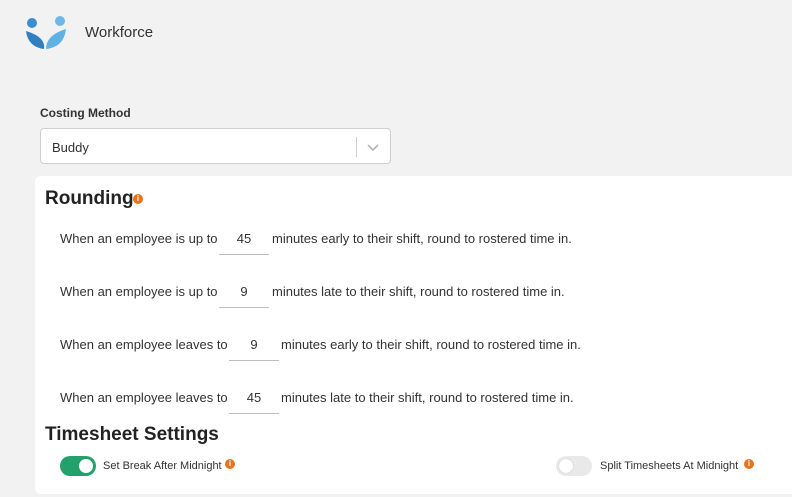  I want to click on app-header: Workforce, so click(396, 33).